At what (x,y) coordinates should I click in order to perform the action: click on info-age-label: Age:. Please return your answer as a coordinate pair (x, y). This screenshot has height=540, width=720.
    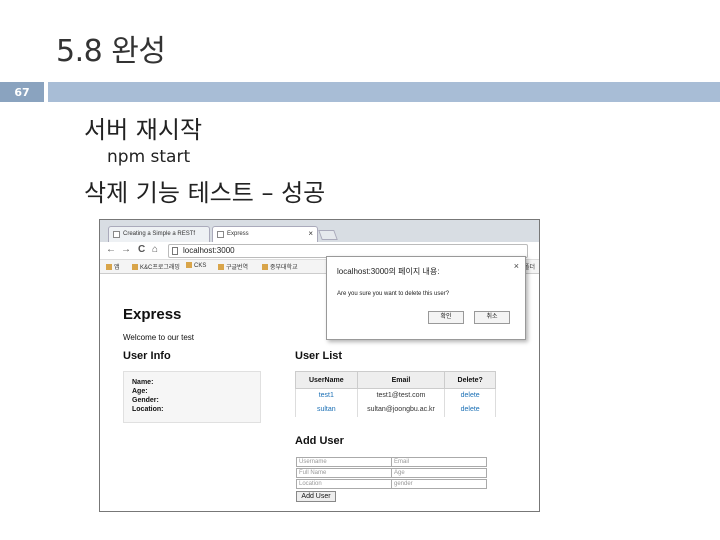
    Looking at the image, I should click on (140, 391).